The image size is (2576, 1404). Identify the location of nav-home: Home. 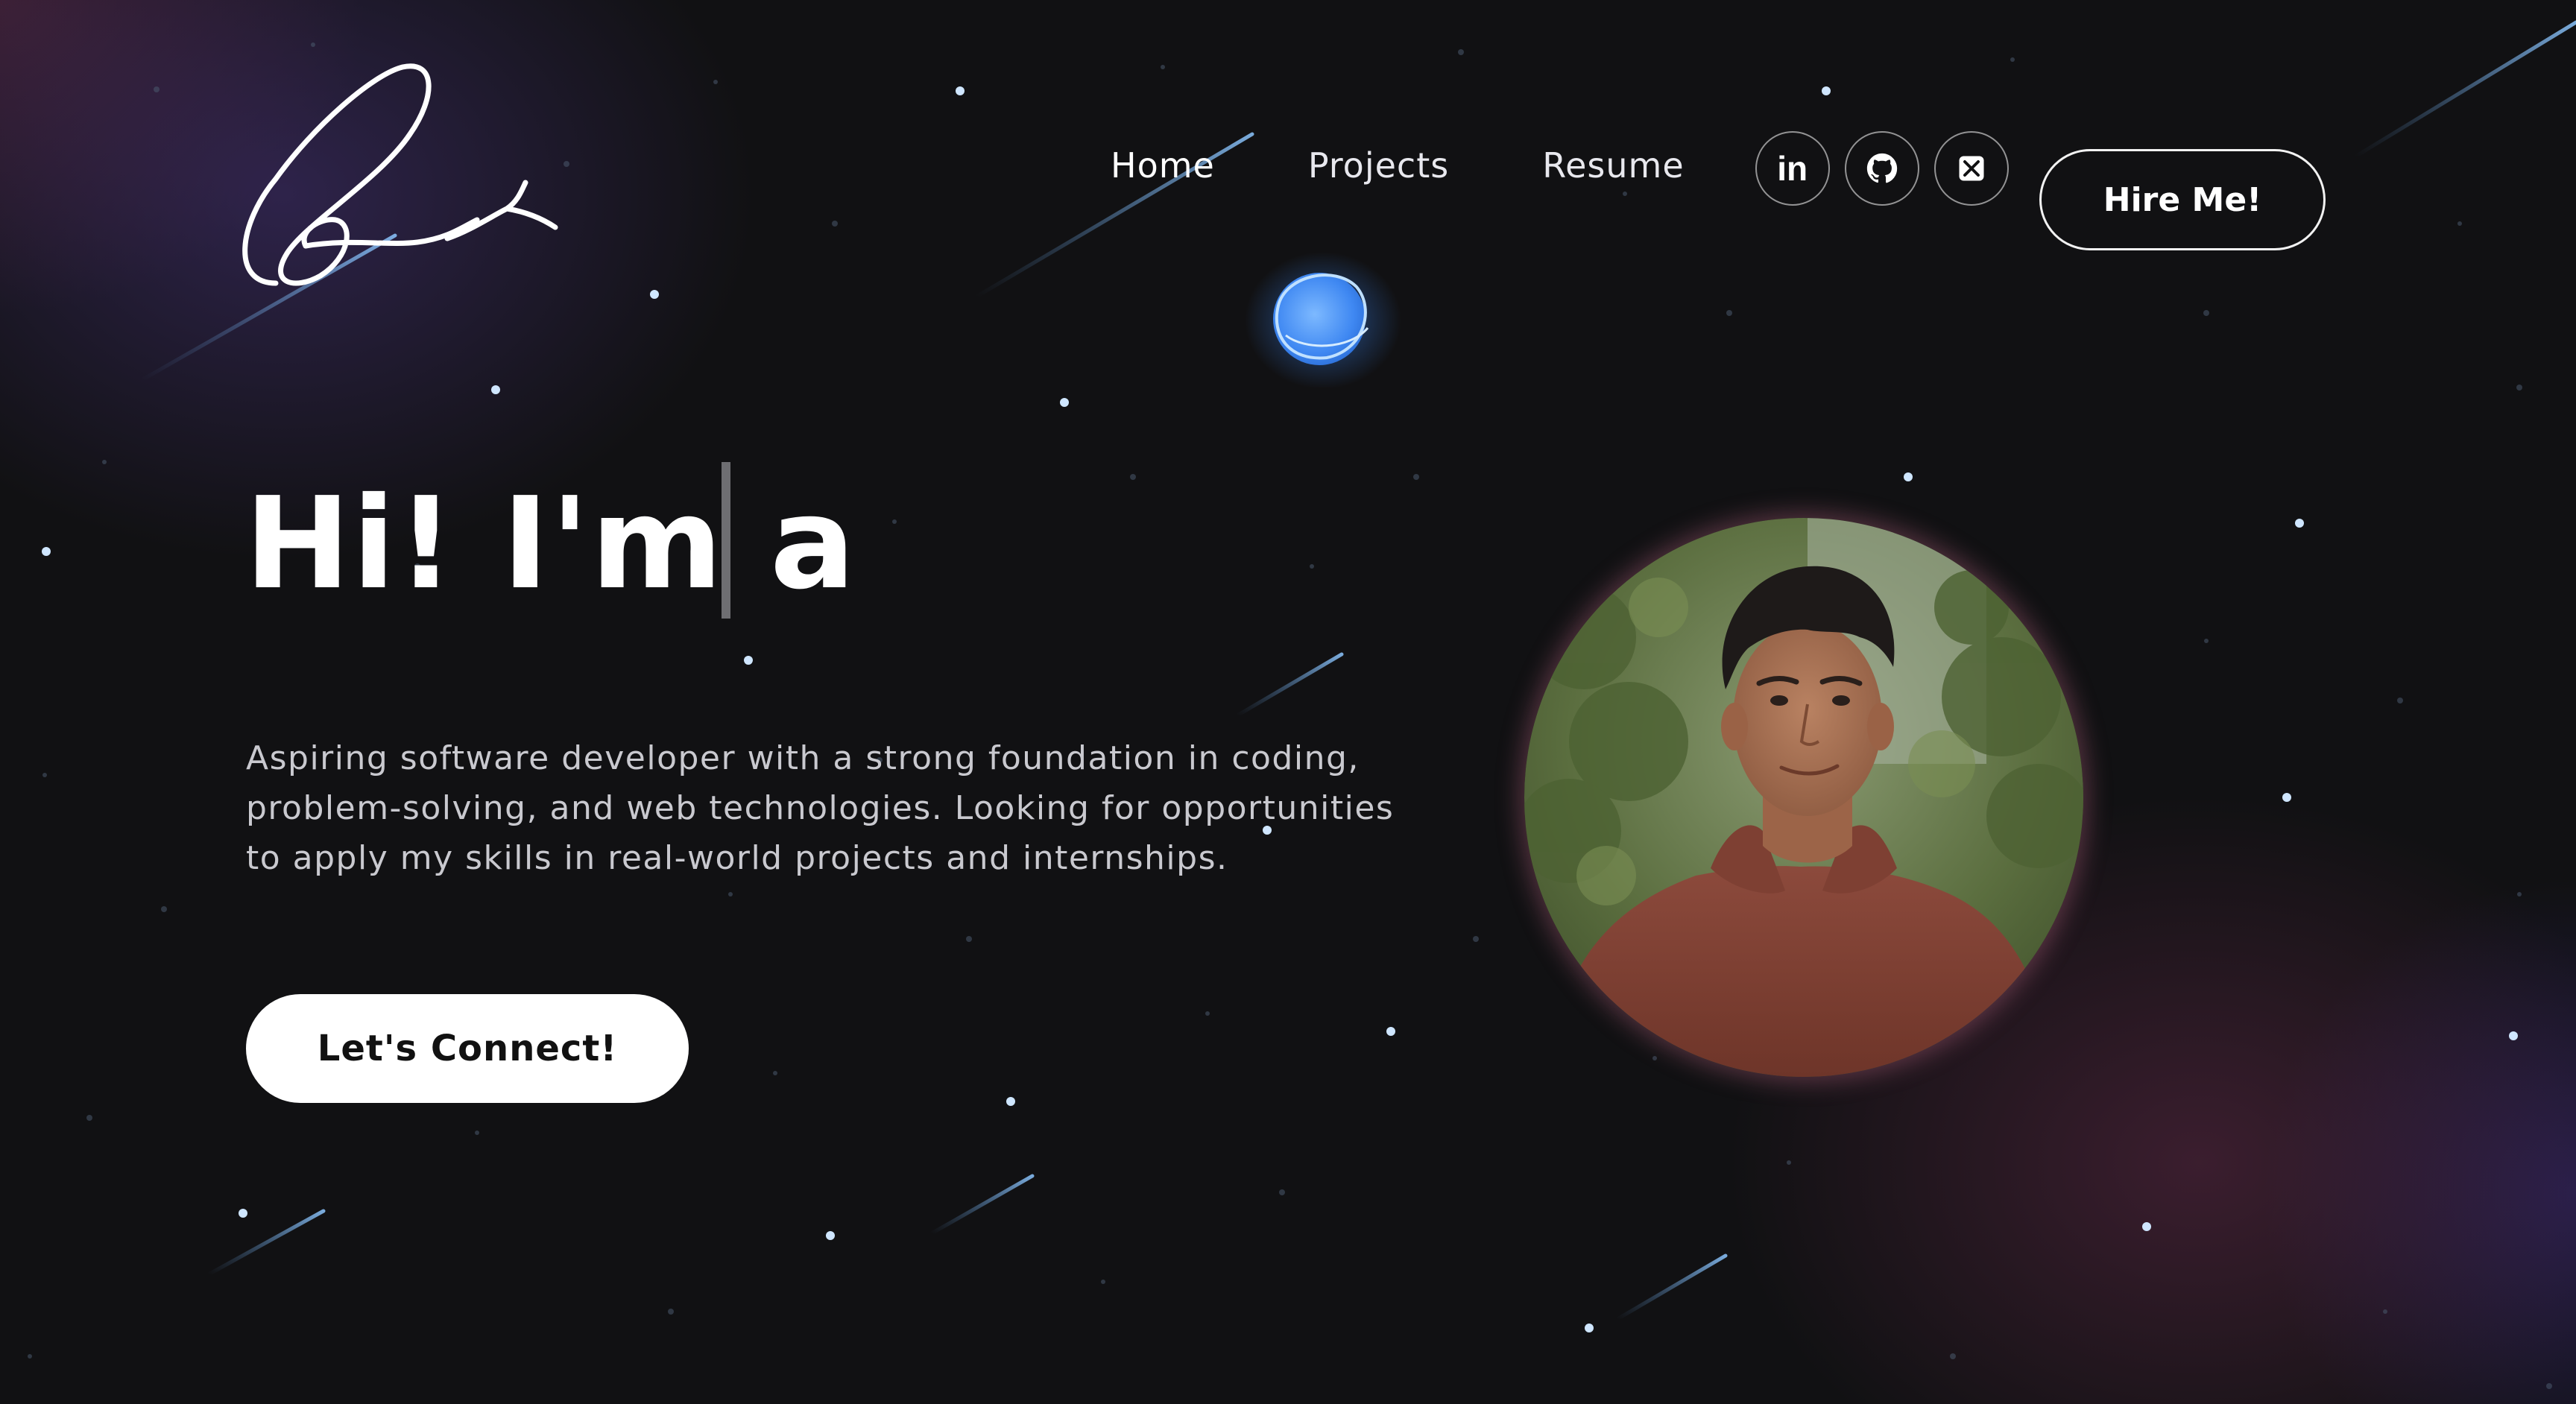
(1163, 165).